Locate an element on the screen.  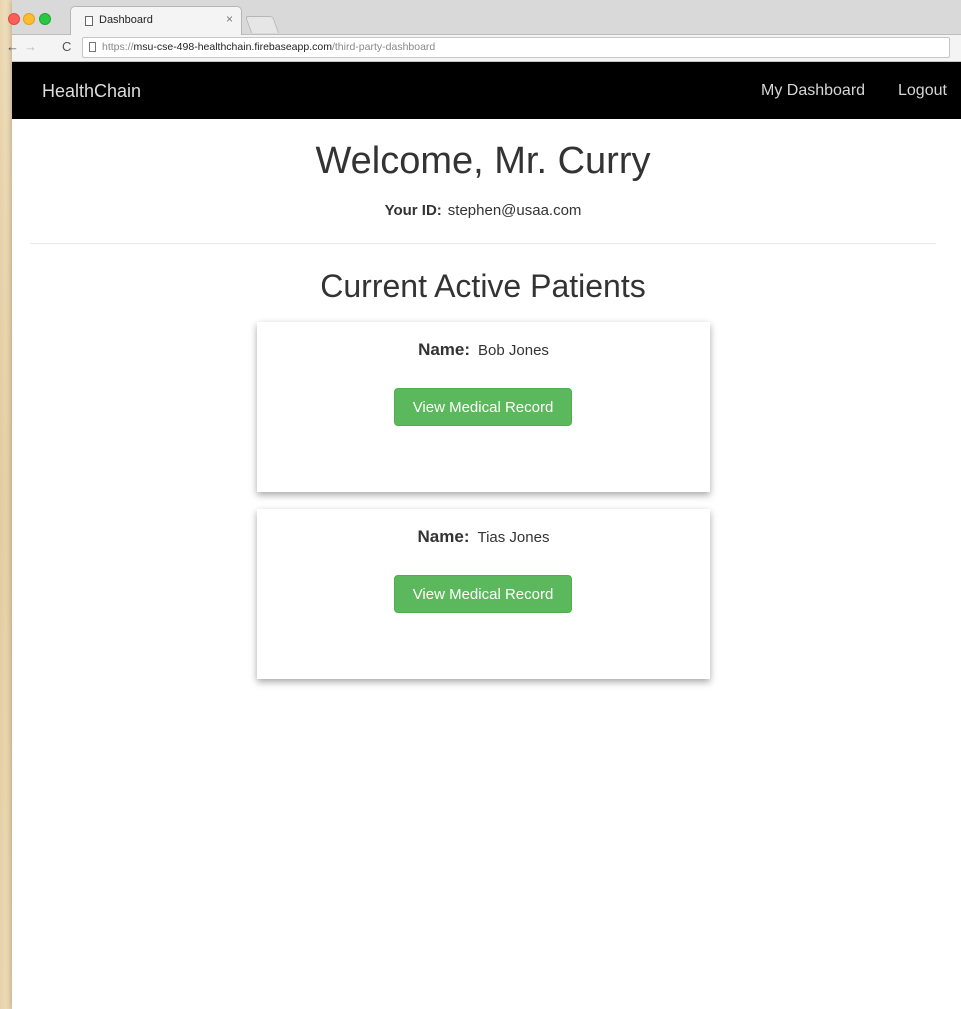
reload-icon: C is located at coordinates (66, 47).